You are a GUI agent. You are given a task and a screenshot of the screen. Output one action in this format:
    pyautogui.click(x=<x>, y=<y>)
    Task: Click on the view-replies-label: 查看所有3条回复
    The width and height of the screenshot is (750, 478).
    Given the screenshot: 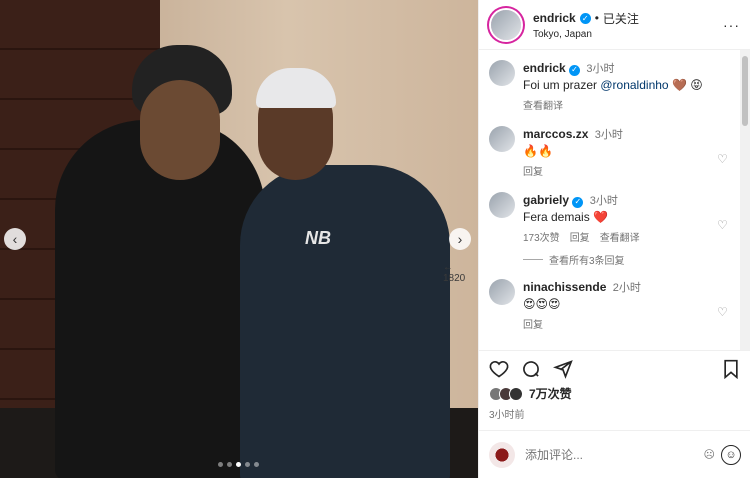 What is the action you would take?
    pyautogui.click(x=587, y=261)
    